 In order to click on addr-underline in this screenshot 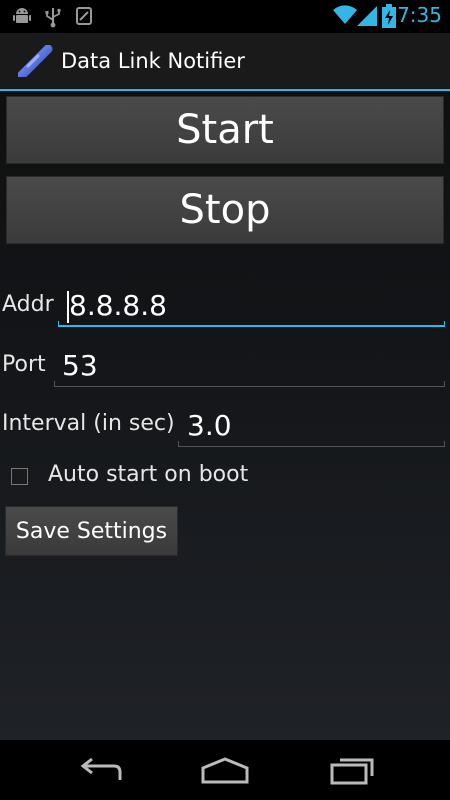, I will do `click(251, 324)`.